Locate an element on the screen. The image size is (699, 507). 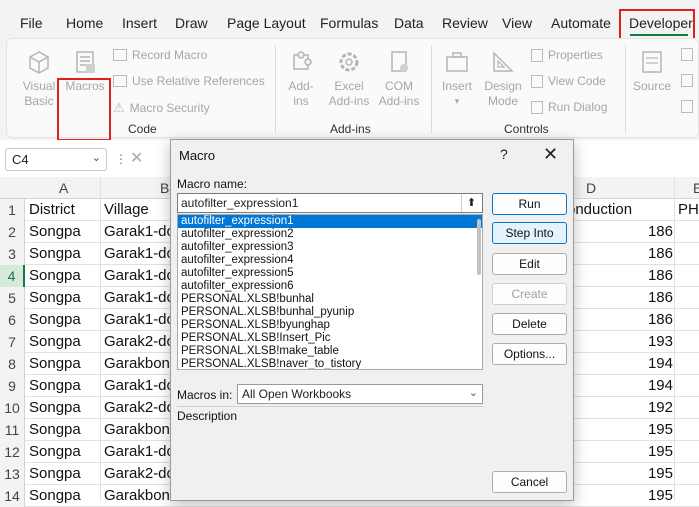
macro-list-item: PERSONAL.XLSB!make_table is located at coordinates (330, 351).